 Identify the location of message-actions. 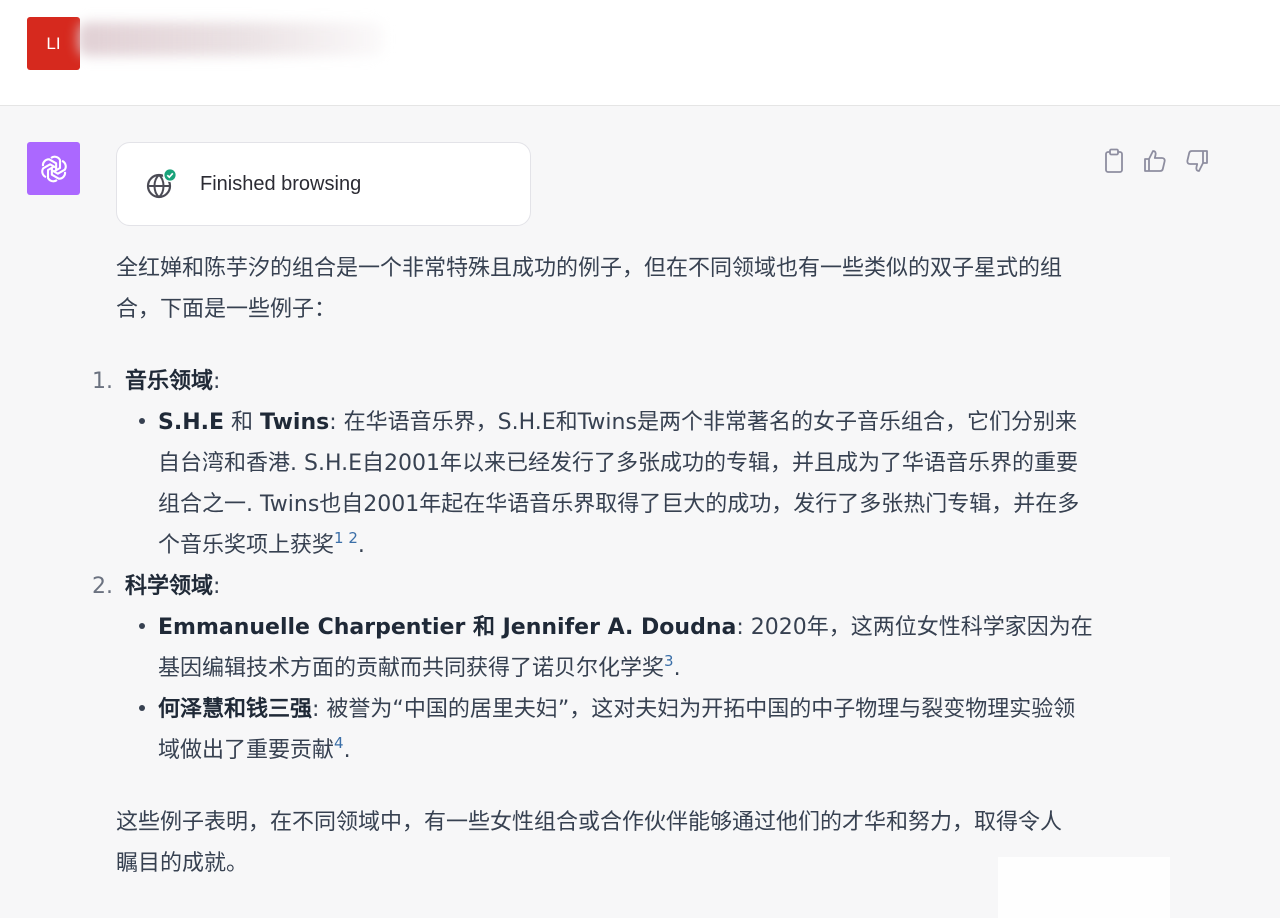
(1158, 162).